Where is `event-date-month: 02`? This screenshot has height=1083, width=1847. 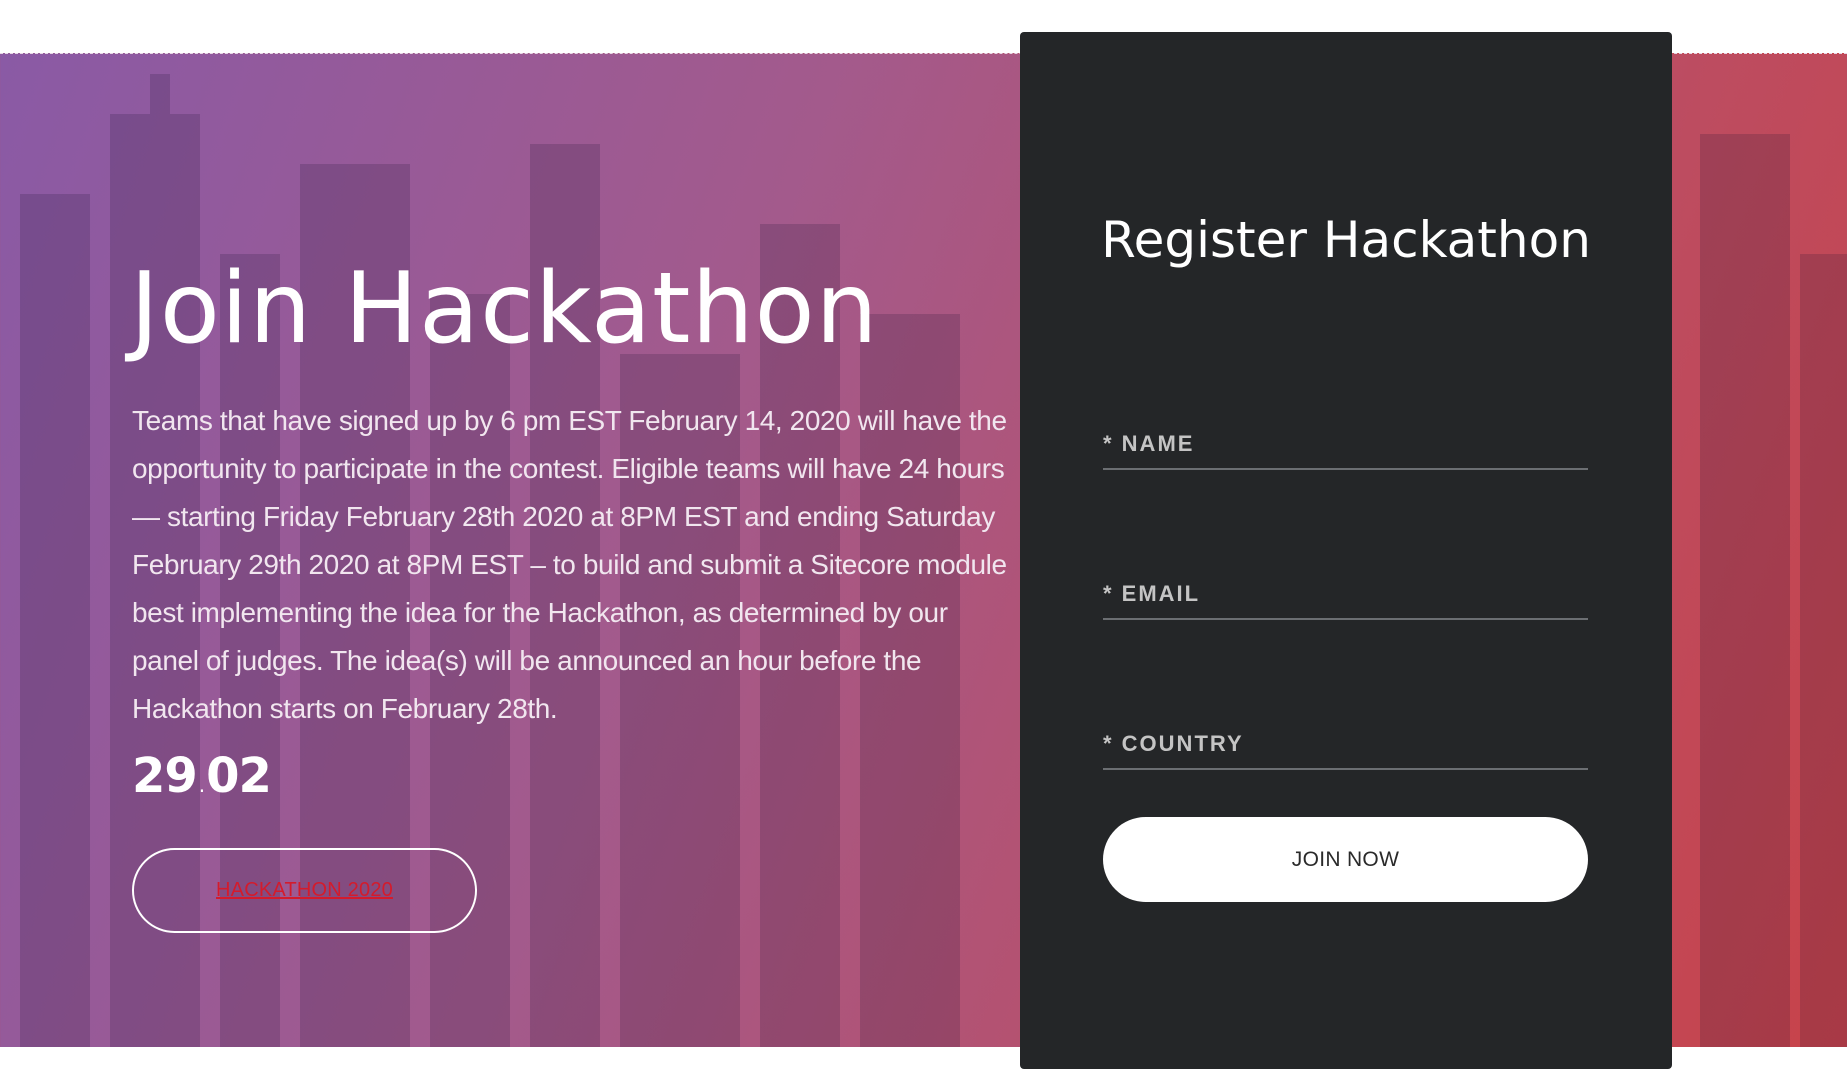 event-date-month: 02 is located at coordinates (239, 776).